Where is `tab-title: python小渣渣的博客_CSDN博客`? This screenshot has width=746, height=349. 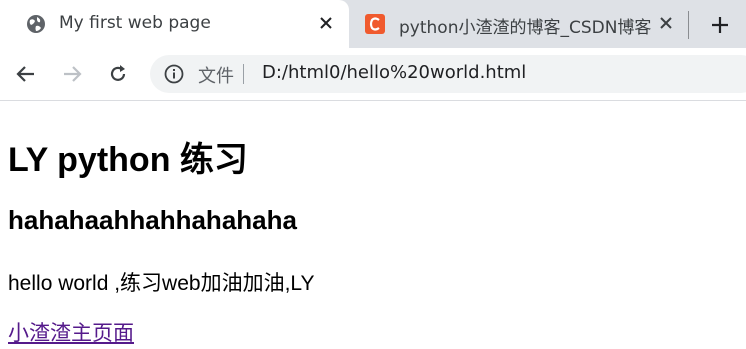 tab-title: python小渣渣的博客_CSDN博客 is located at coordinates (525, 28).